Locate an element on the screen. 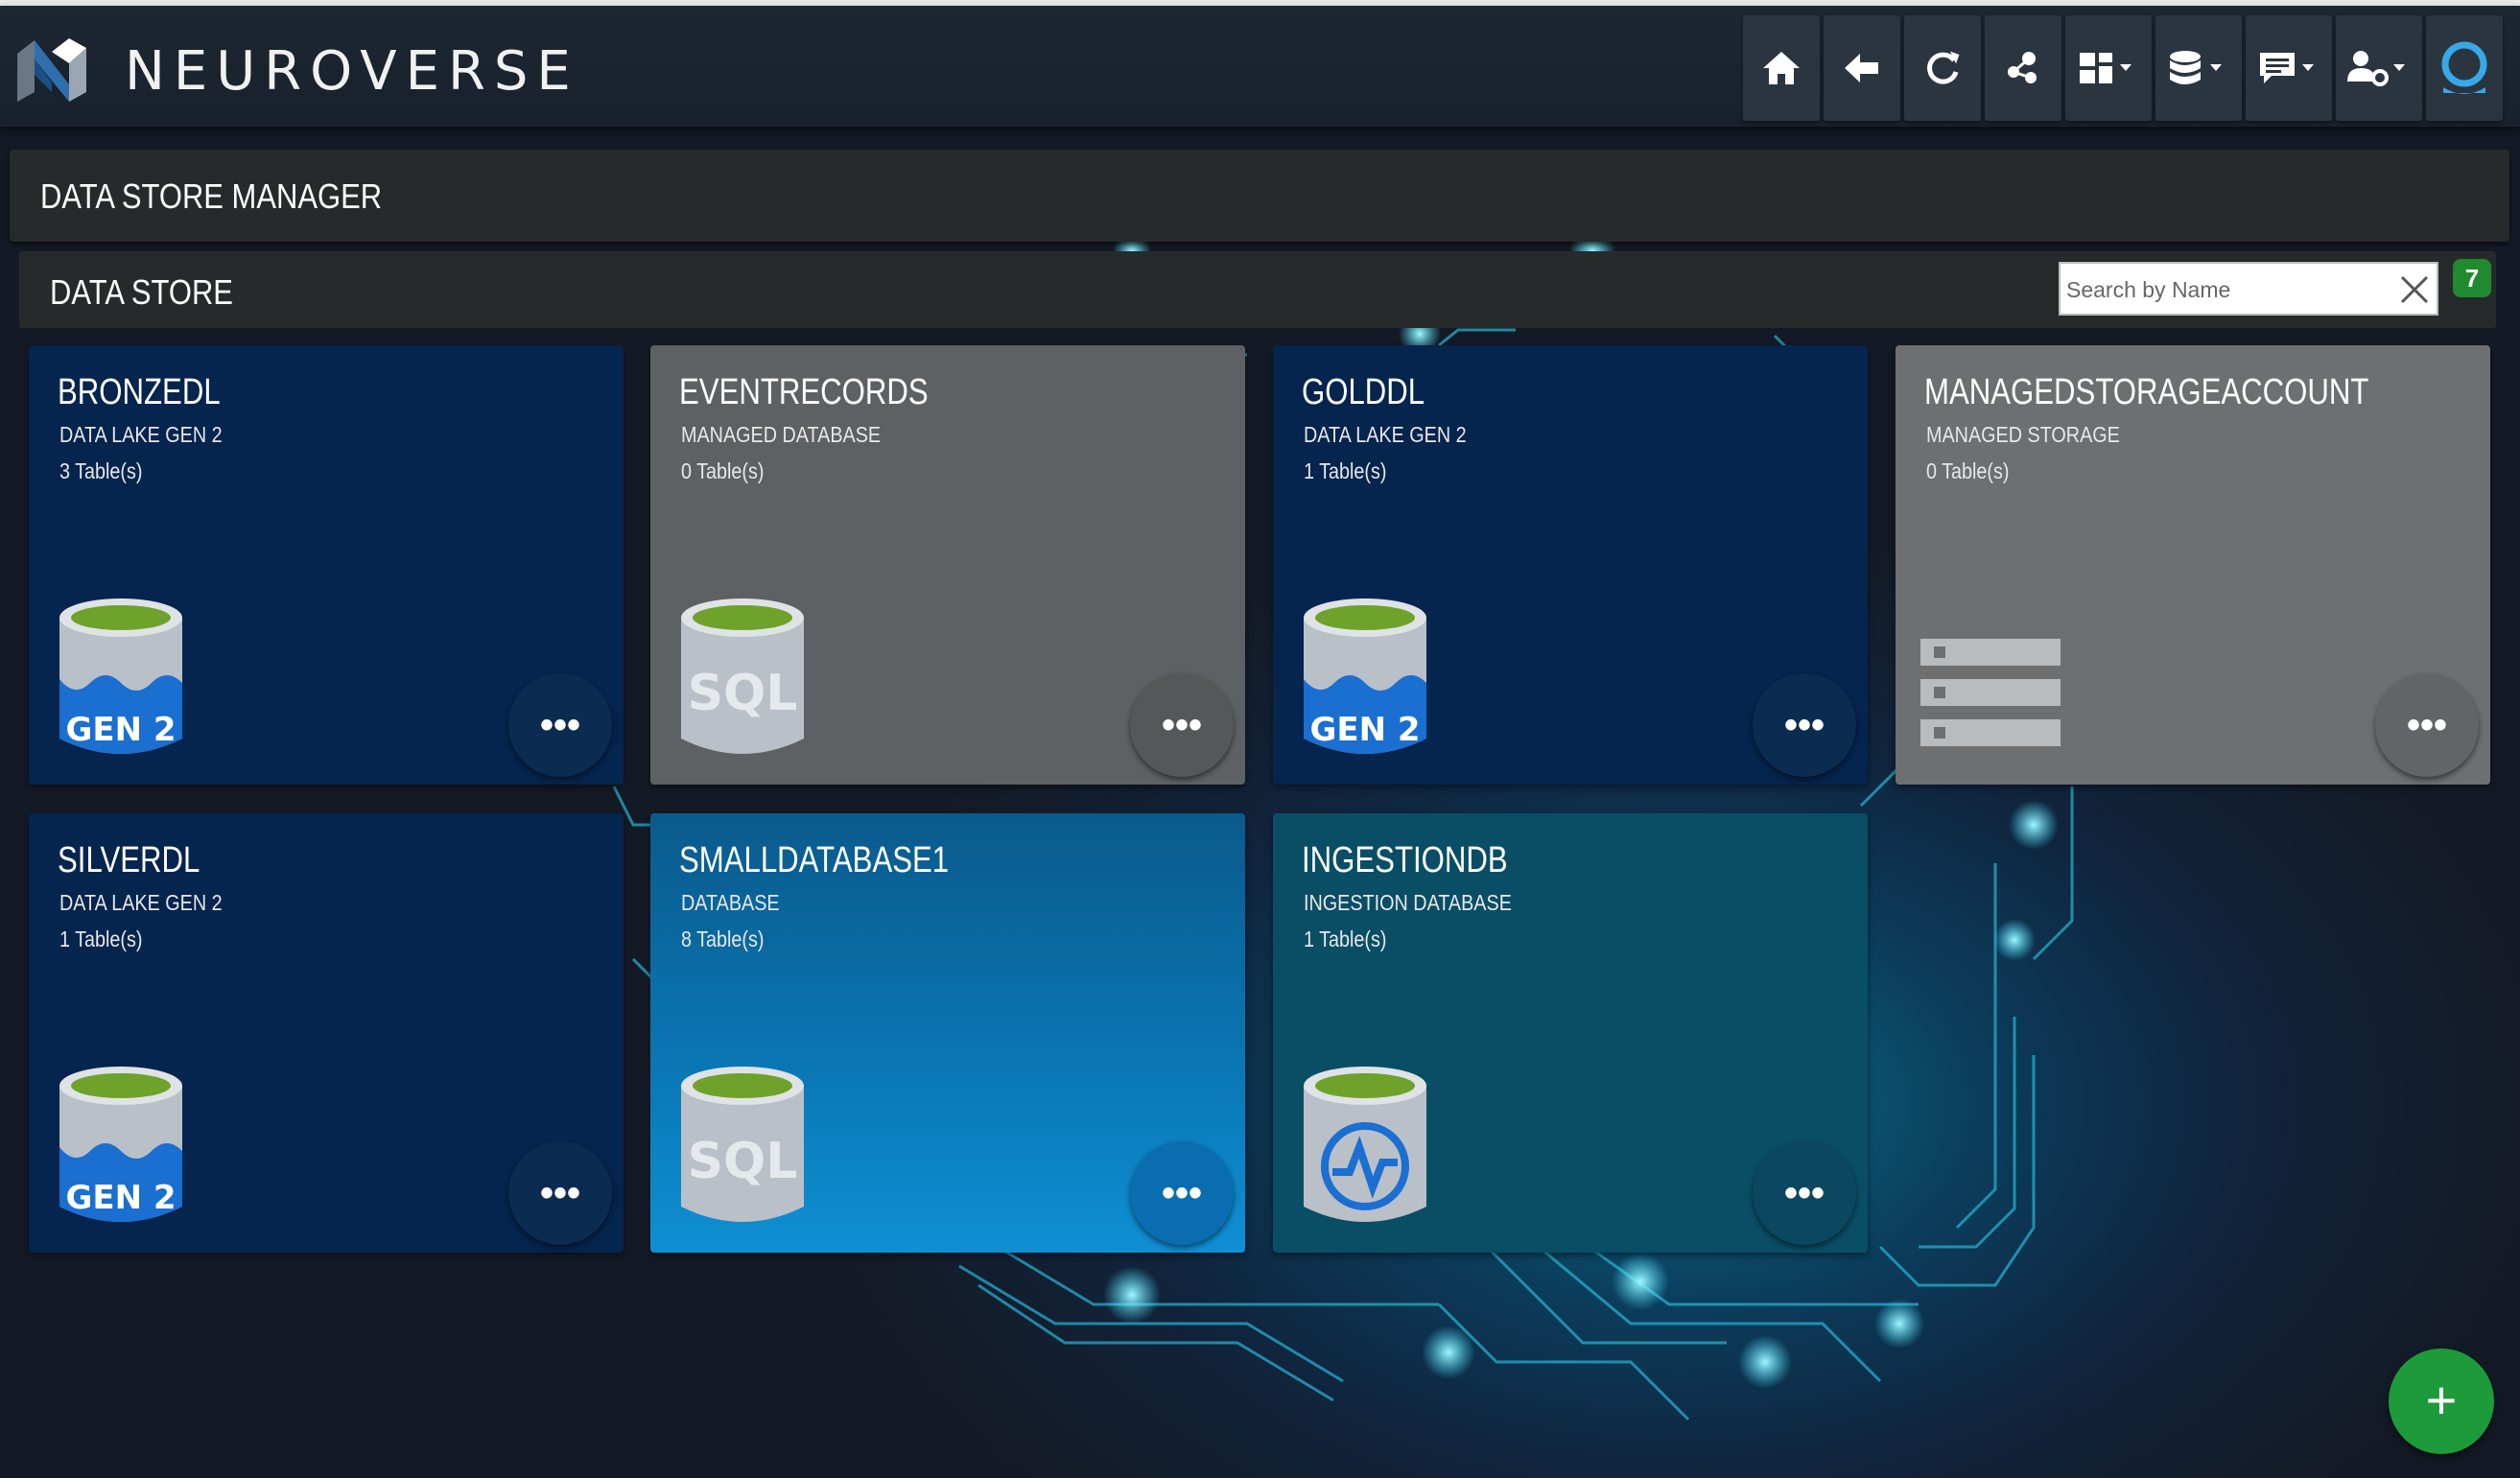 The width and height of the screenshot is (2520, 1478). dashboard-menu-button is located at coordinates (2108, 68).